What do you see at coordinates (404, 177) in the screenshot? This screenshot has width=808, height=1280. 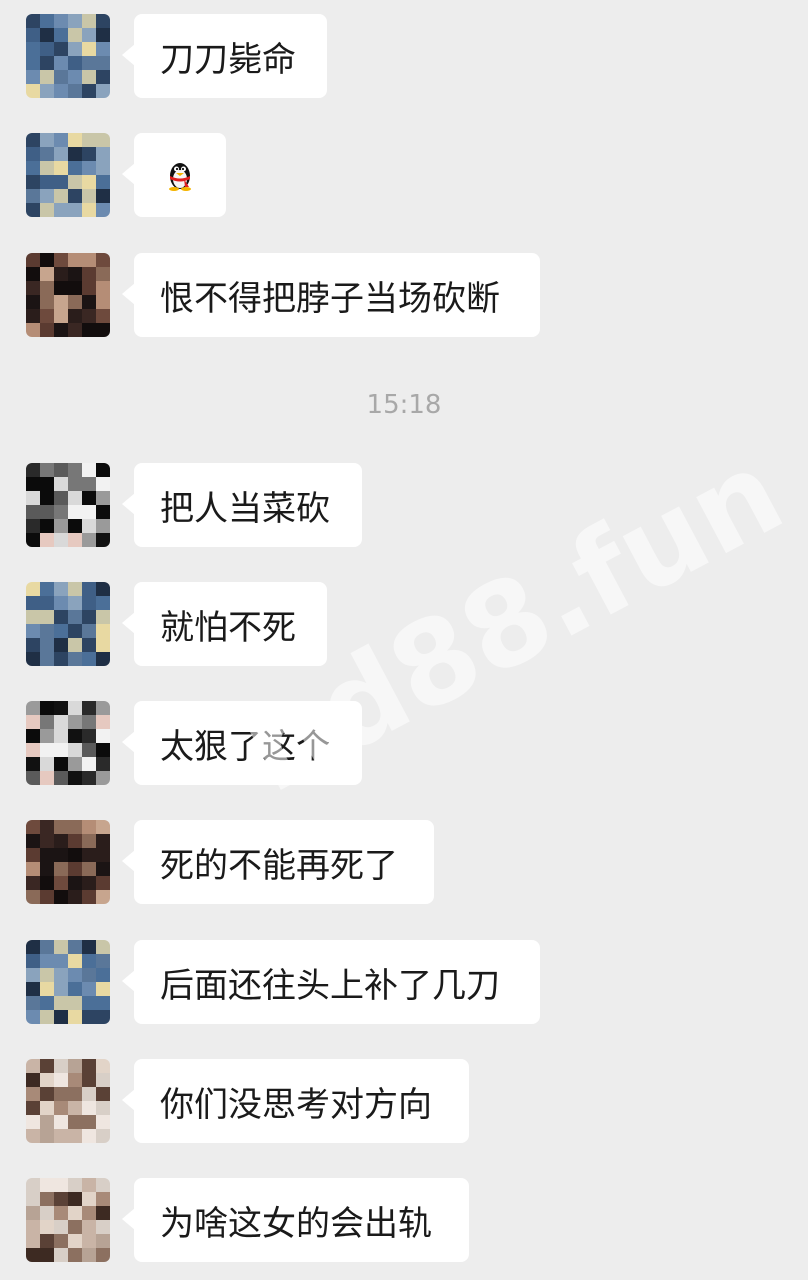 I see `message-row` at bounding box center [404, 177].